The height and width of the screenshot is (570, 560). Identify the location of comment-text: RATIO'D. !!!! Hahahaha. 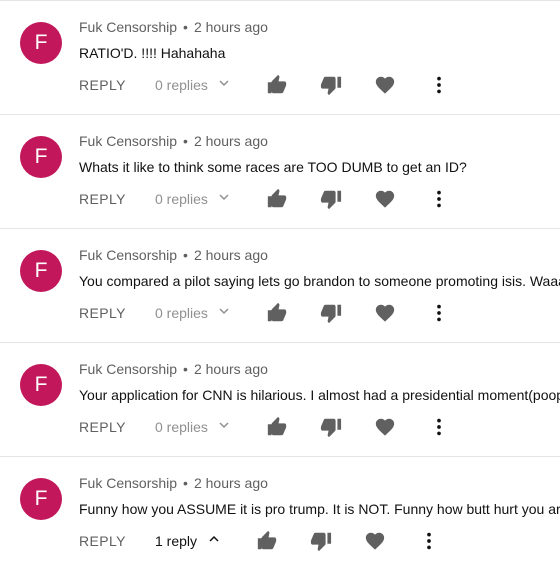
(152, 53).